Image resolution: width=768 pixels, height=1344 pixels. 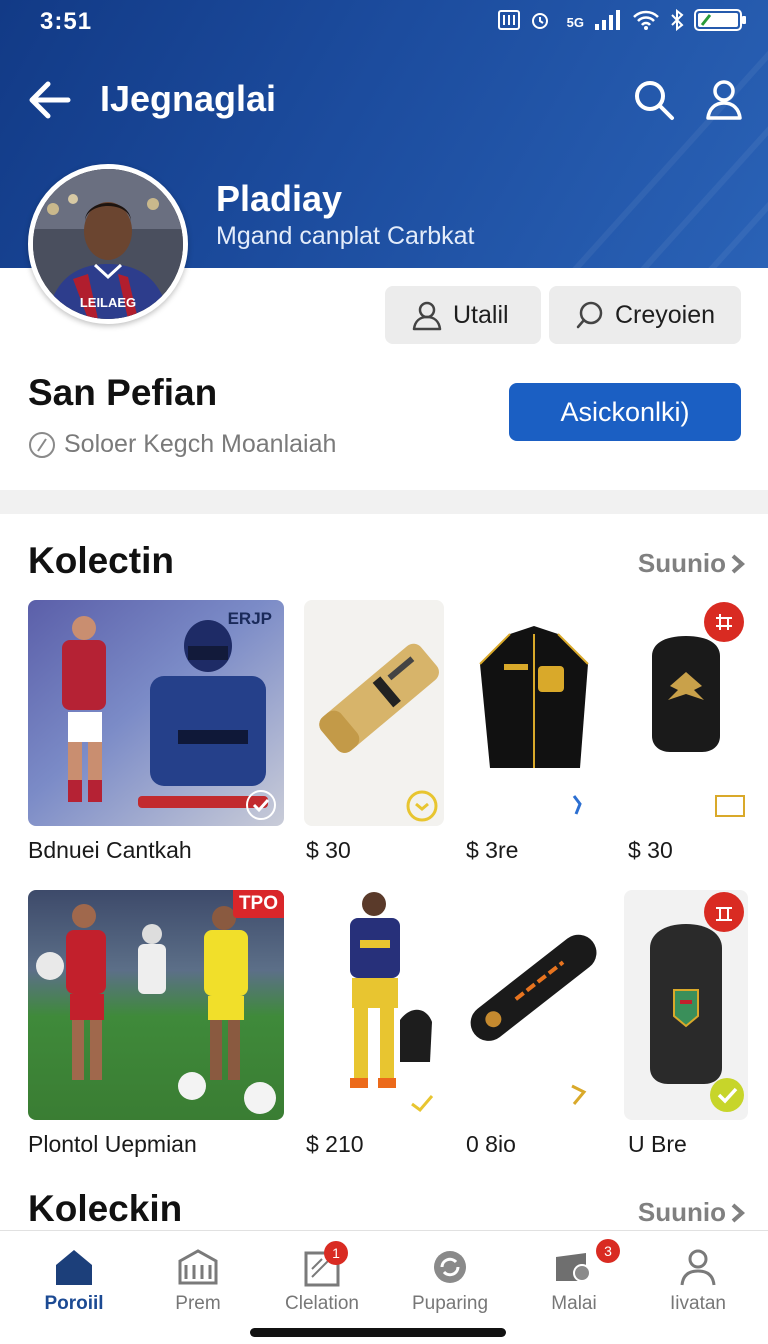 I want to click on nav-item-premium: Prem, so click(x=198, y=1281).